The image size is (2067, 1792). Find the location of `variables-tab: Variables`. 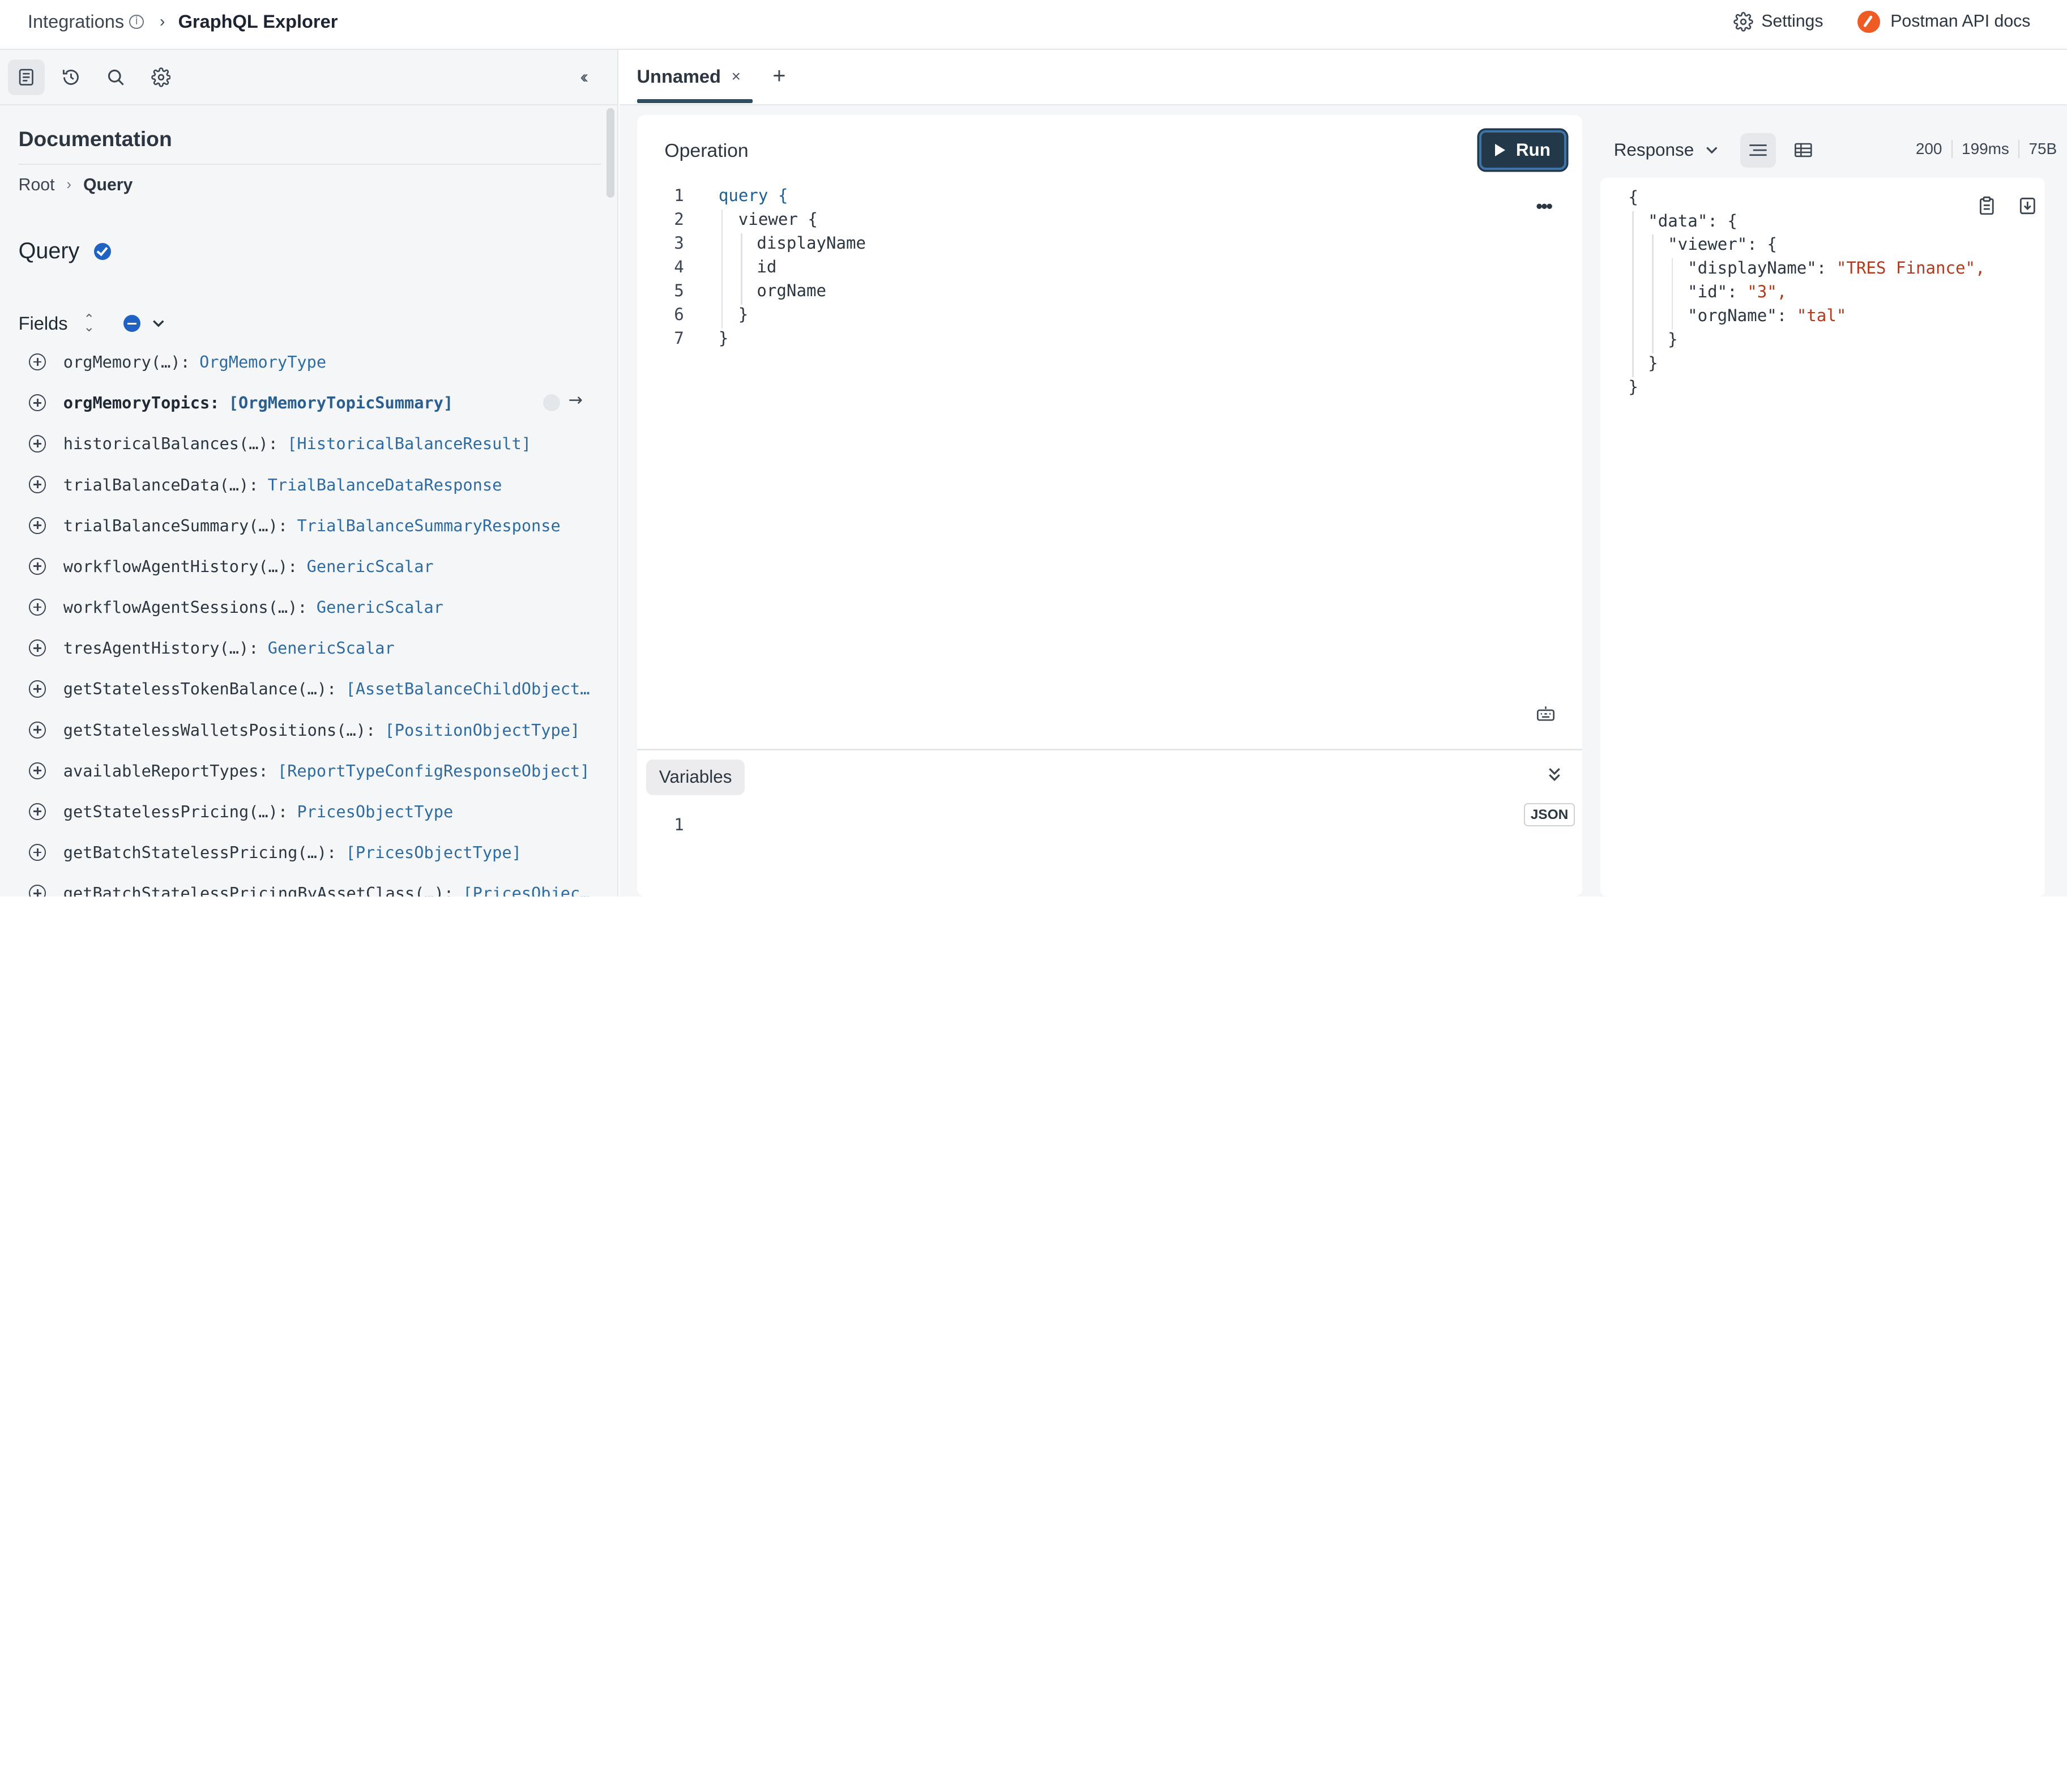

variables-tab: Variables is located at coordinates (696, 777).